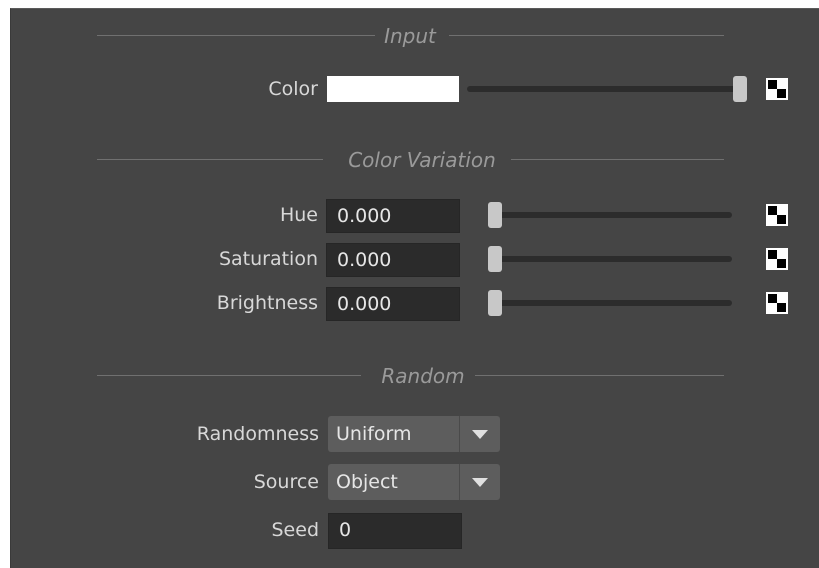 Image resolution: width=819 pixels, height=568 pixels. What do you see at coordinates (495, 215) in the screenshot?
I see `hue-slider-thumb` at bounding box center [495, 215].